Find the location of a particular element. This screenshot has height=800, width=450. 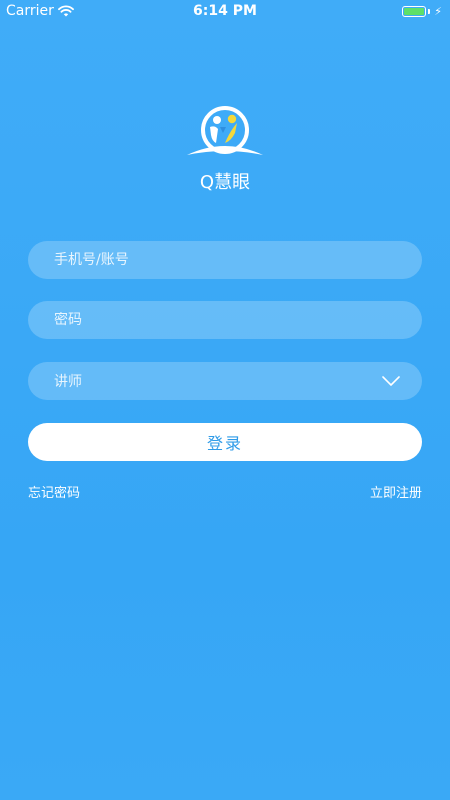

role-select: 讲师 is located at coordinates (225, 381).